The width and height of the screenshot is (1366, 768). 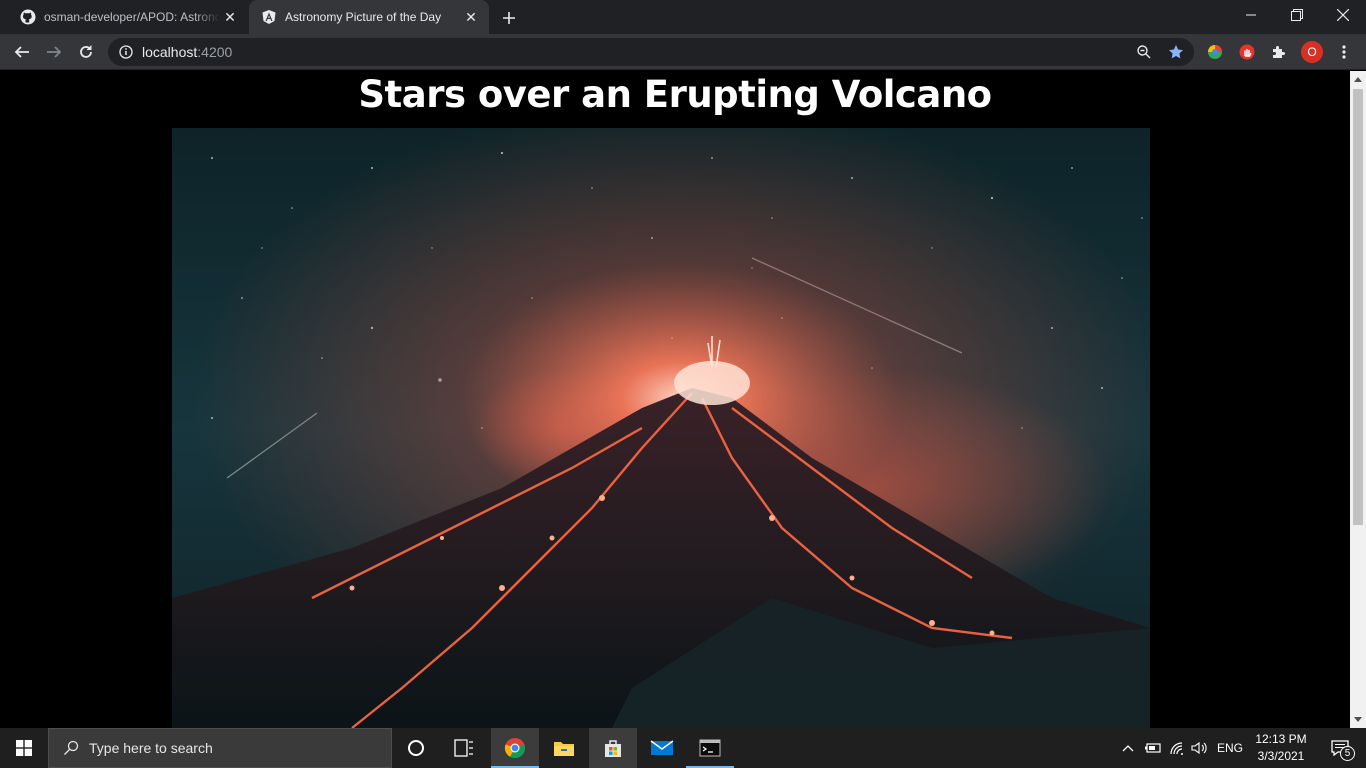 I want to click on page-scrollbar, so click(x=1358, y=399).